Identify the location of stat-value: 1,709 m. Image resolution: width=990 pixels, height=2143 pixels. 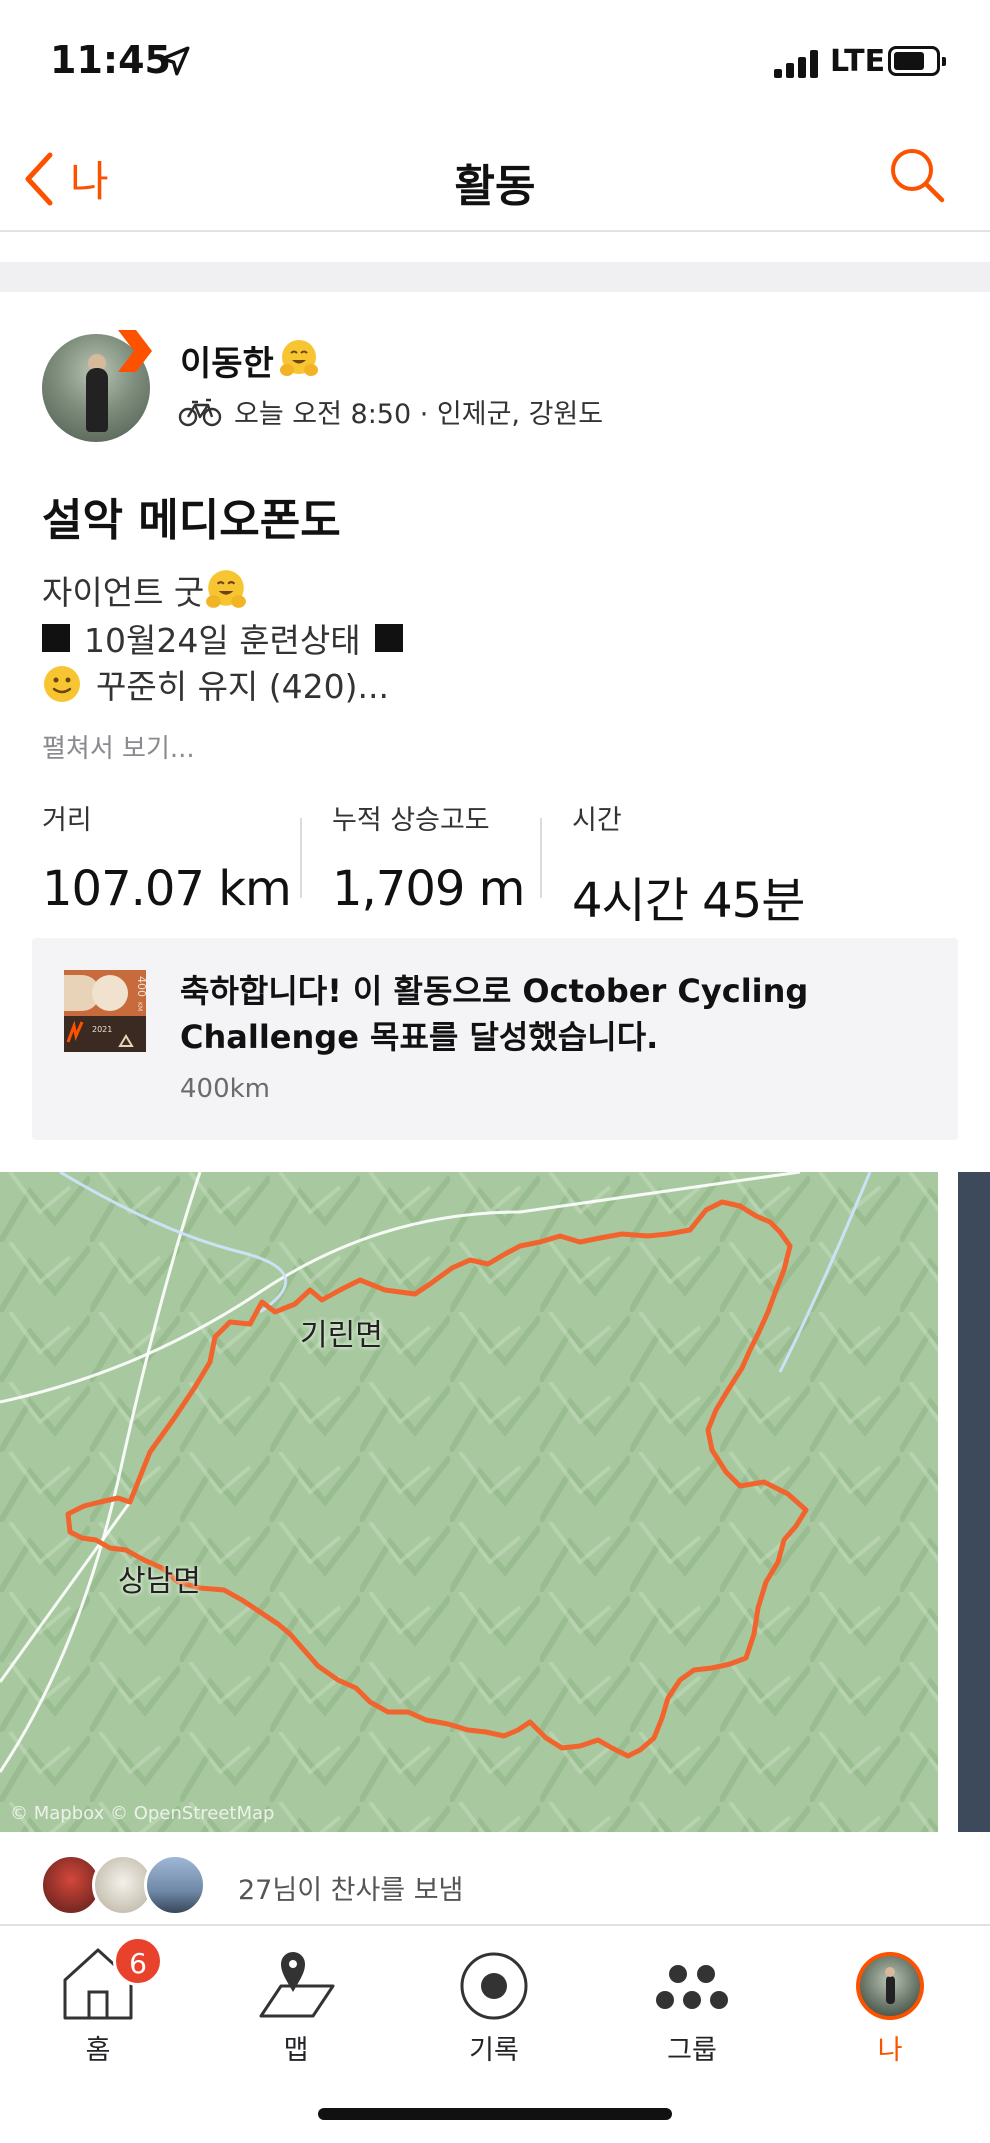
(428, 889).